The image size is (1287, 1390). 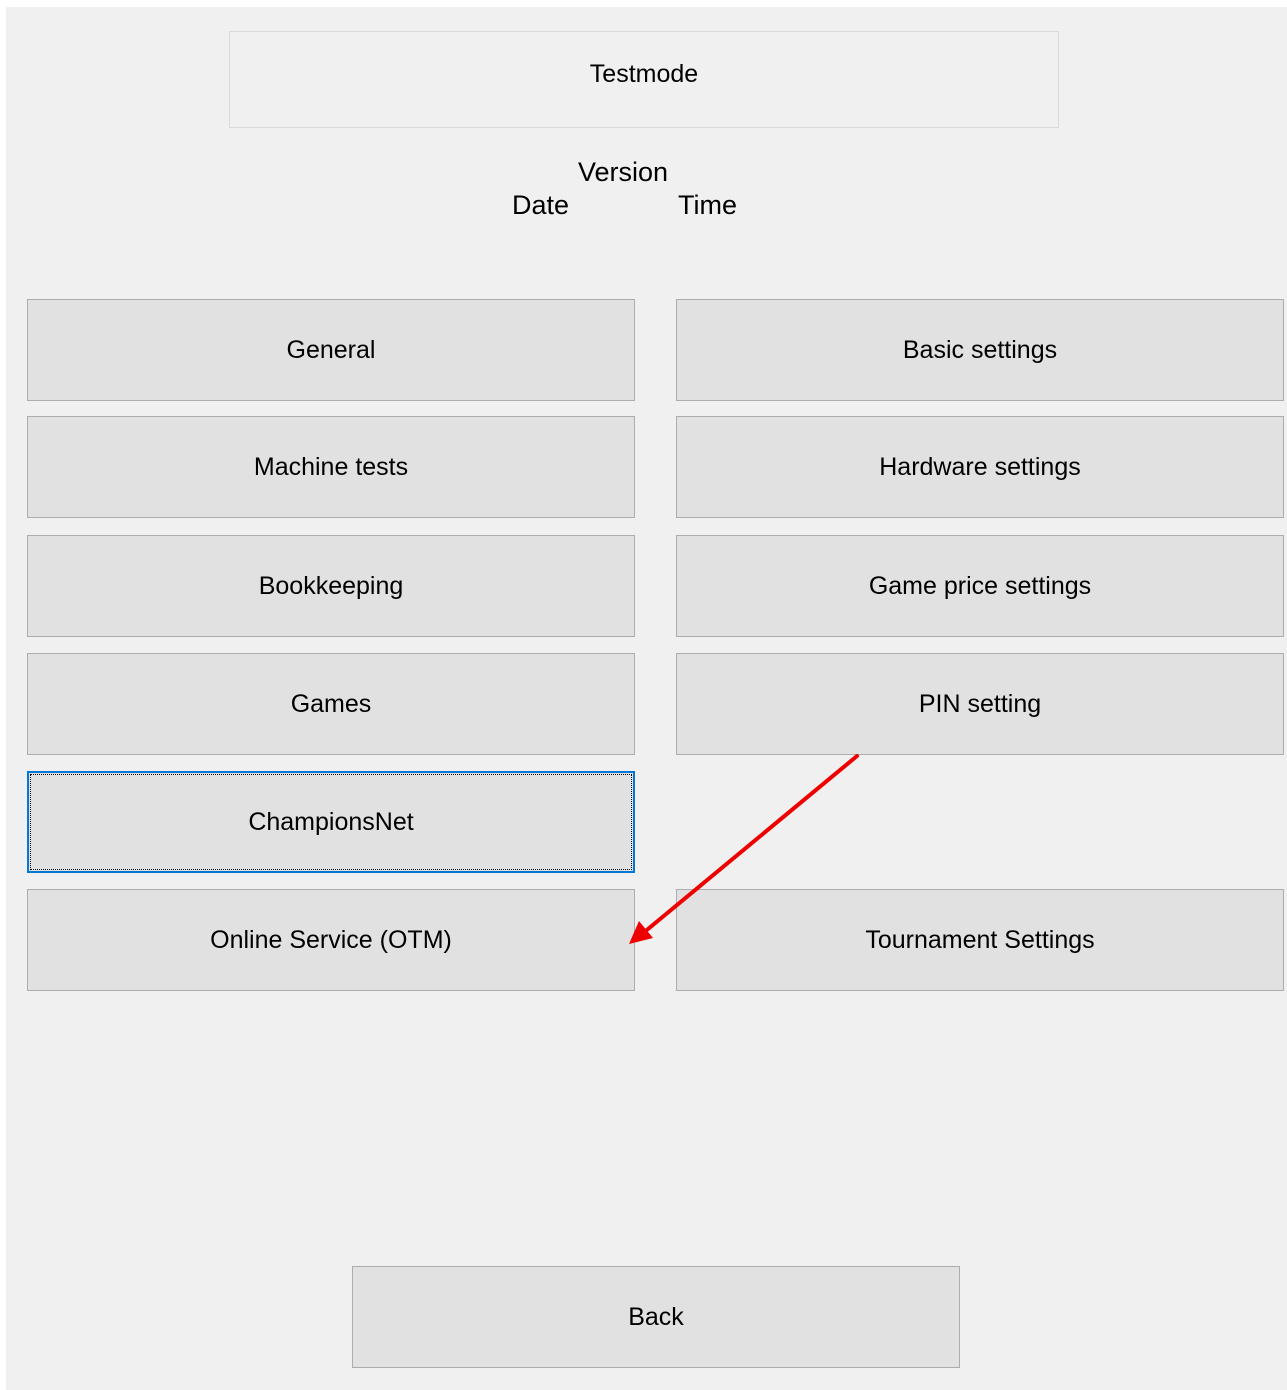 I want to click on bookkeeping-button: Bookkeeping, so click(x=331, y=586).